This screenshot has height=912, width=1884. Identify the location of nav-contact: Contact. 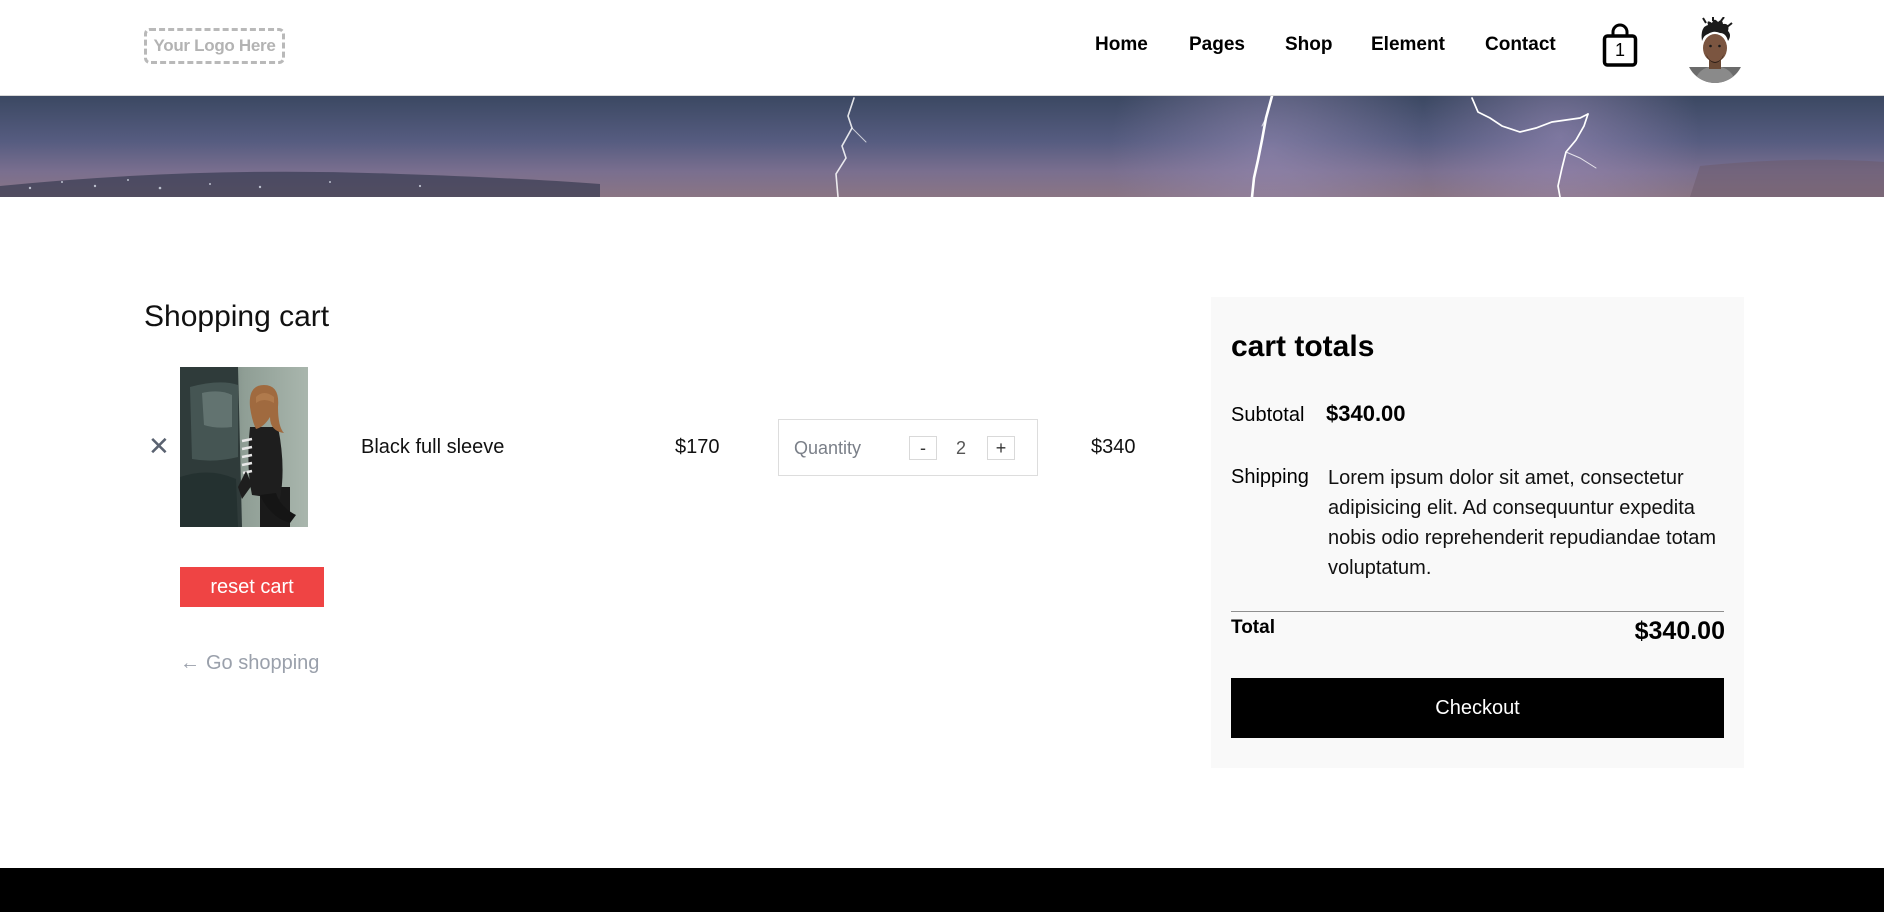
(1520, 45).